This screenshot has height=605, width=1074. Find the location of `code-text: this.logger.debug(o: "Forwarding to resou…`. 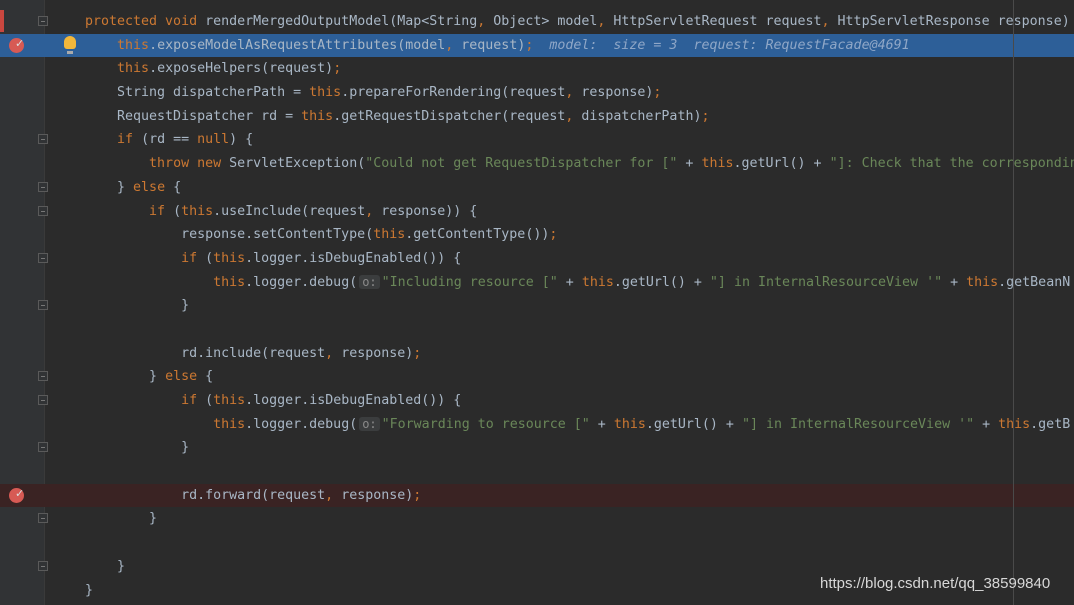

code-text: this.logger.debug(o: "Forwarding to resou… is located at coordinates (577, 425).